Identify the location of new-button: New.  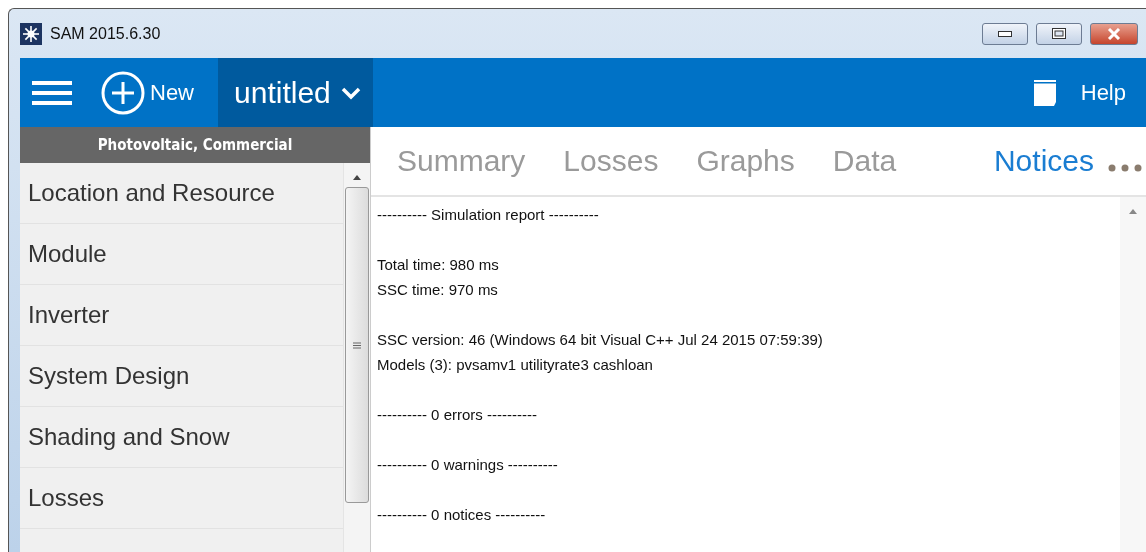
(147, 92).